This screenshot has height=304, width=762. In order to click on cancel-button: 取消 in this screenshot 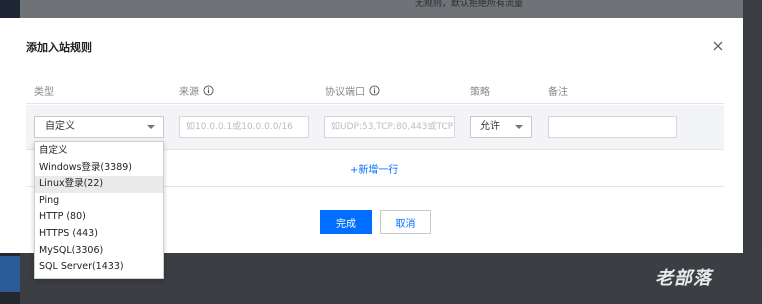, I will do `click(405, 222)`.